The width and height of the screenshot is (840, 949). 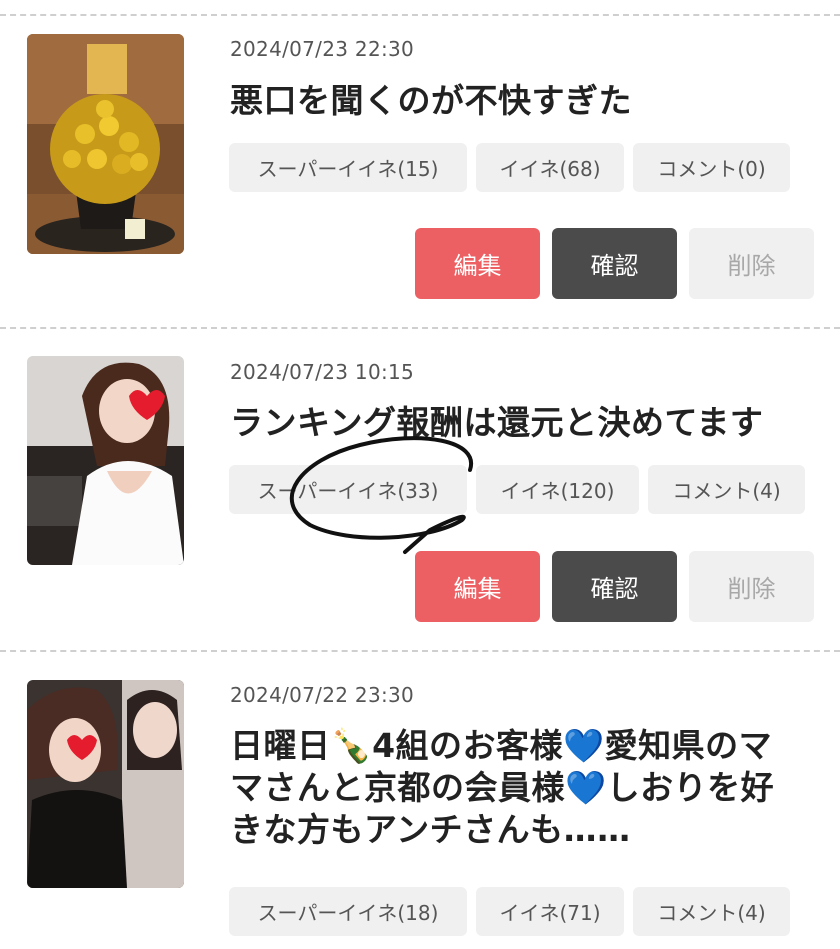 I want to click on post-title-line: 日曜日🍾4組のお客様💙愛知県のマ, so click(x=501, y=745).